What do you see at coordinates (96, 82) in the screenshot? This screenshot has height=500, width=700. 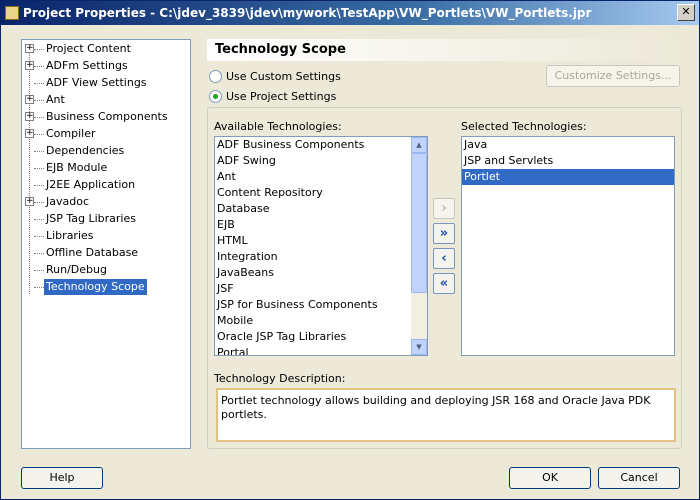 I see `tree-item-label: ADF View Settings` at bounding box center [96, 82].